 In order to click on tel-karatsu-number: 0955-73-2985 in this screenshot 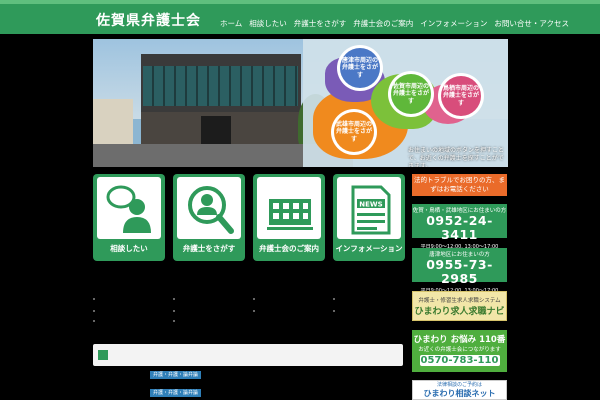, I will do `click(459, 272)`.